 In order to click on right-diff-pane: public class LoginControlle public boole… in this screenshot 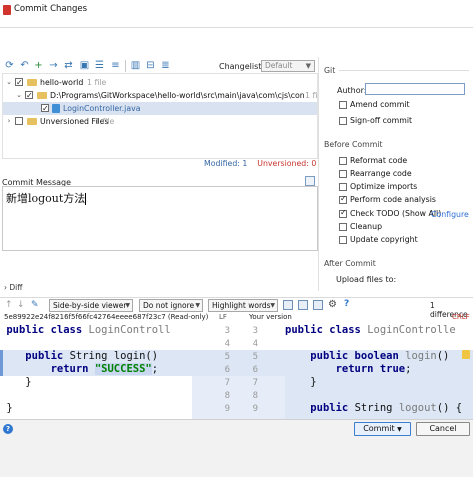, I will do `click(379, 370)`.